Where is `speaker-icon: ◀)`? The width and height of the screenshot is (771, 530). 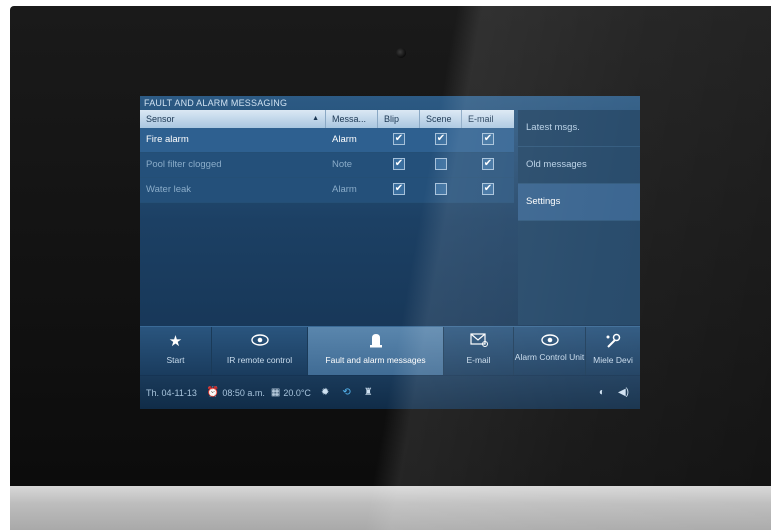
speaker-icon: ◀) is located at coordinates (625, 392).